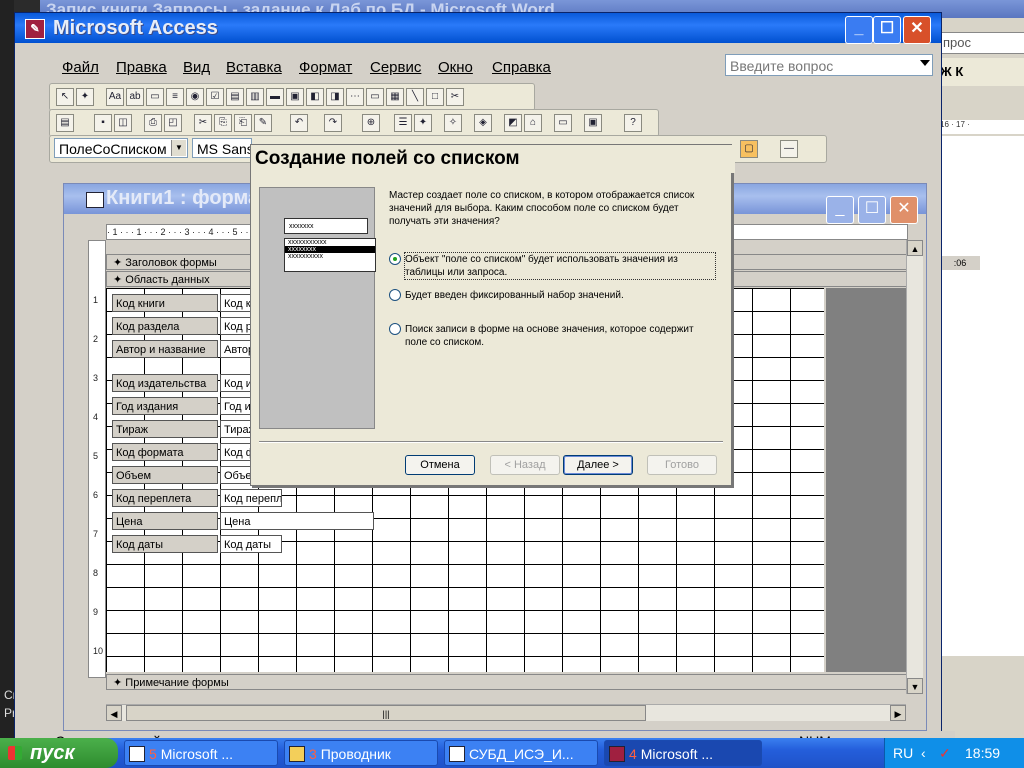 This screenshot has width=1024, height=768. Describe the element at coordinates (121, 148) in the screenshot. I see `control-selector-combo: ПолеСоСписком ▼` at that location.